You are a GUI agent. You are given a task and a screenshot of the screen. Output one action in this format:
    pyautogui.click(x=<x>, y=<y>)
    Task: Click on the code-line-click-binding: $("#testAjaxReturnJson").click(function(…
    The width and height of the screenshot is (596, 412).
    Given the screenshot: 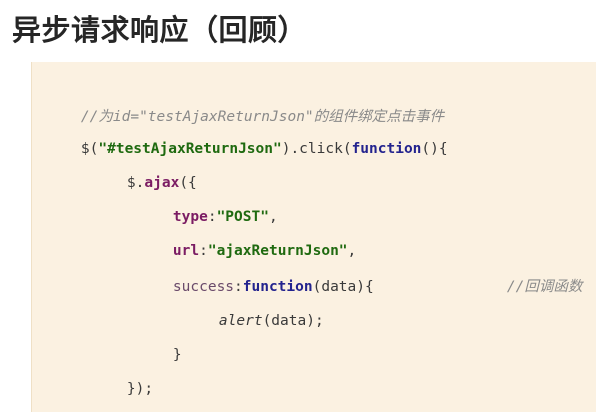 What is the action you would take?
    pyautogui.click(x=247, y=133)
    